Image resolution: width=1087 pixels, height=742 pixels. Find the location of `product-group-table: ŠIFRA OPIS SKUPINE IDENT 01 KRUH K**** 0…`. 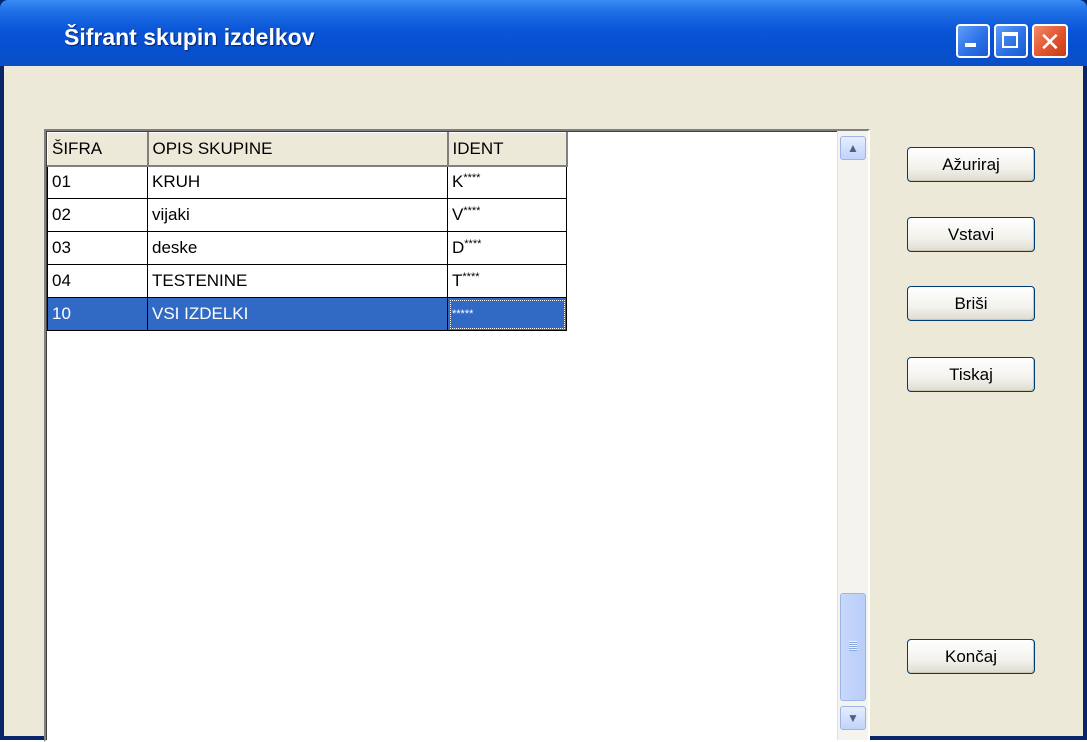

product-group-table: ŠIFRA OPIS SKUPINE IDENT 01 KRUH K**** 0… is located at coordinates (307, 231).